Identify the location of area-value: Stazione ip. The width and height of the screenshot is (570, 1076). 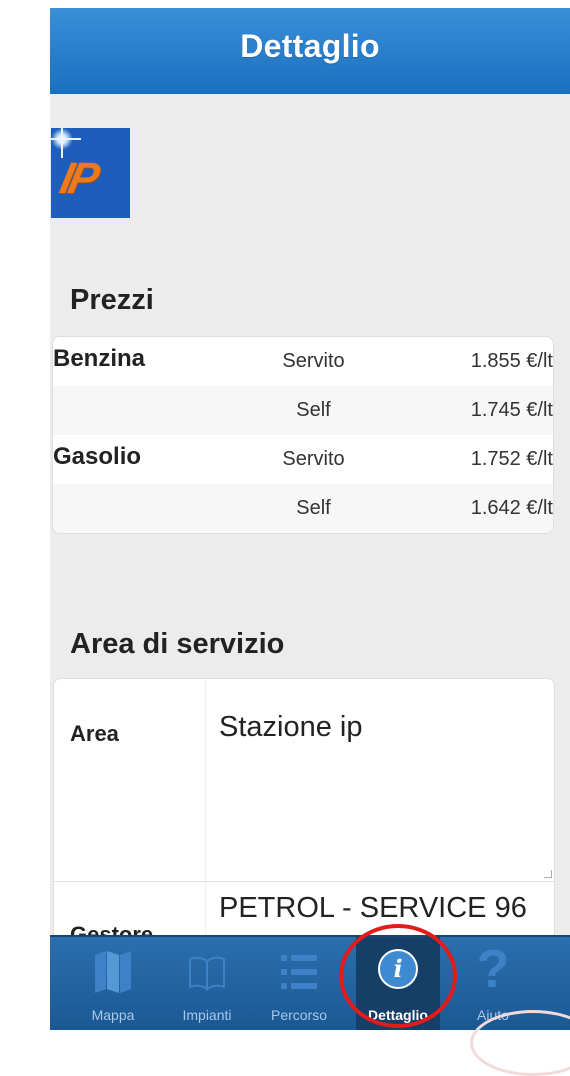
(291, 727).